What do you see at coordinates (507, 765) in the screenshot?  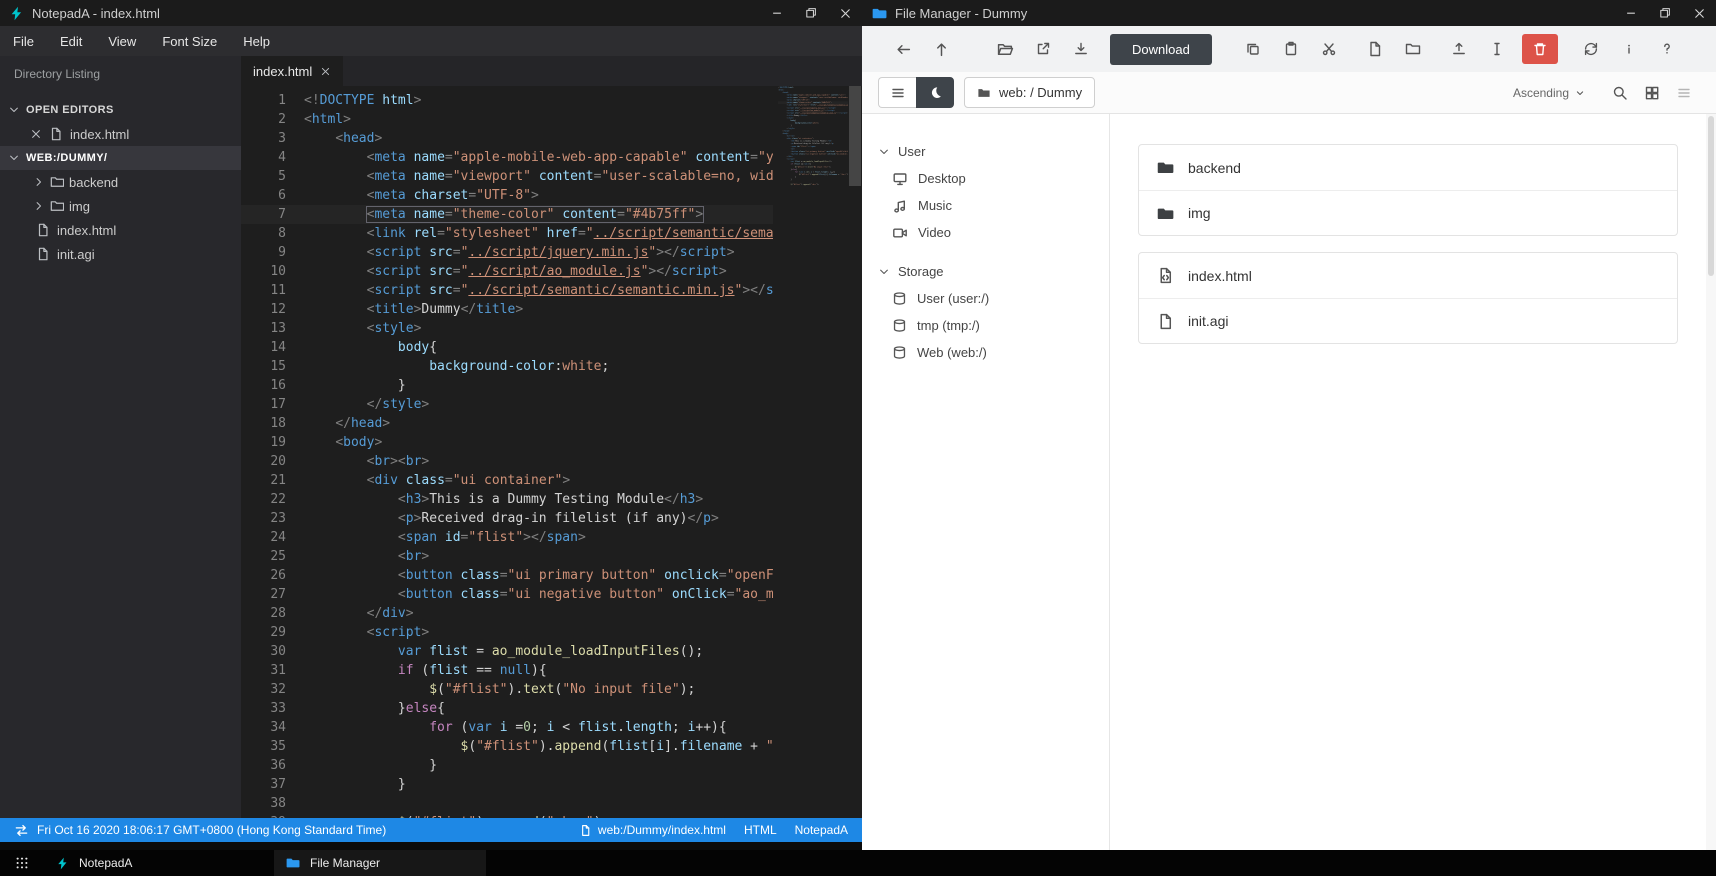 I see `code-line: 36 }` at bounding box center [507, 765].